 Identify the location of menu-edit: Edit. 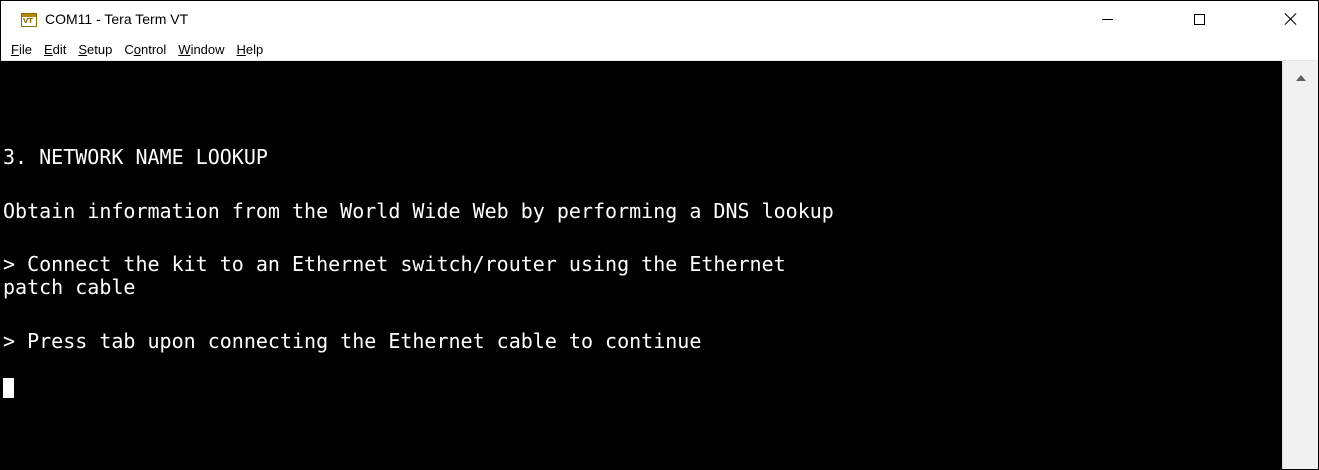
(55, 50).